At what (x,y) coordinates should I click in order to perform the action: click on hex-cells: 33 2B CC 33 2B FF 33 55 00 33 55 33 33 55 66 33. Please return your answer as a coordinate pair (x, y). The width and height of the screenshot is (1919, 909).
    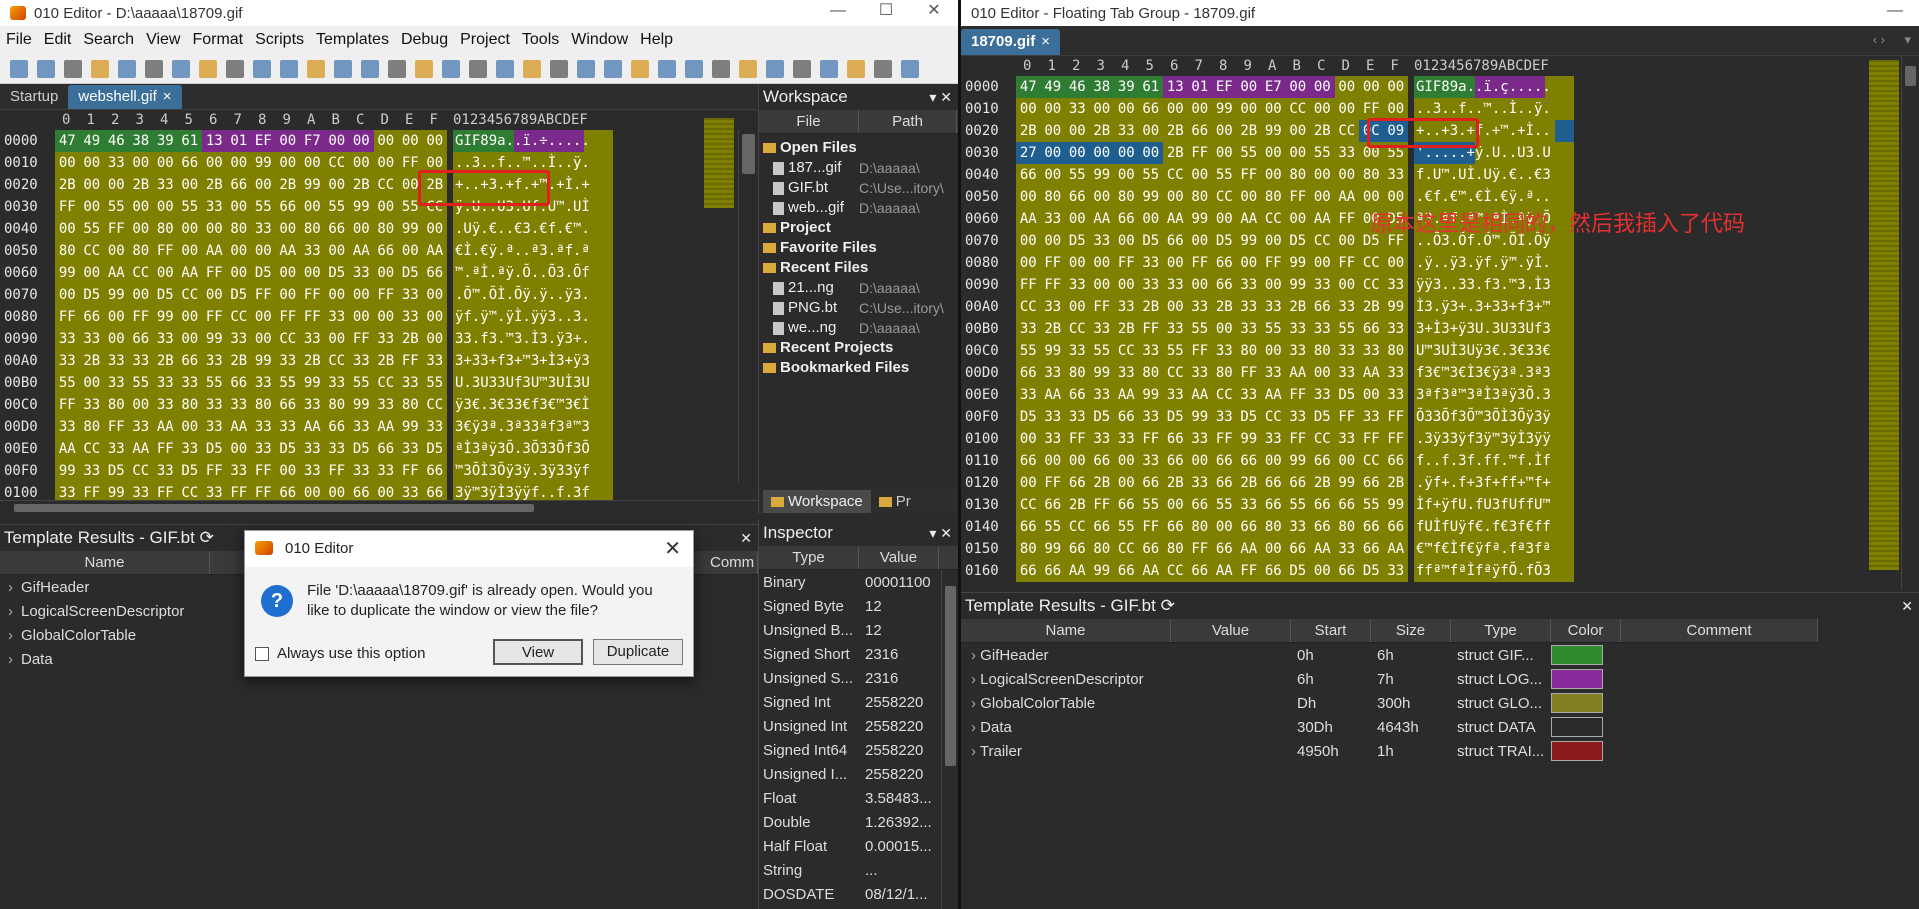
    Looking at the image, I should click on (1212, 329).